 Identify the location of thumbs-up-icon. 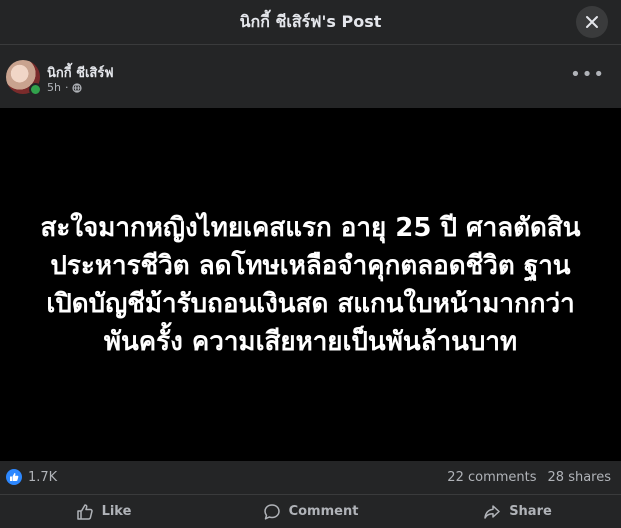
(84, 511).